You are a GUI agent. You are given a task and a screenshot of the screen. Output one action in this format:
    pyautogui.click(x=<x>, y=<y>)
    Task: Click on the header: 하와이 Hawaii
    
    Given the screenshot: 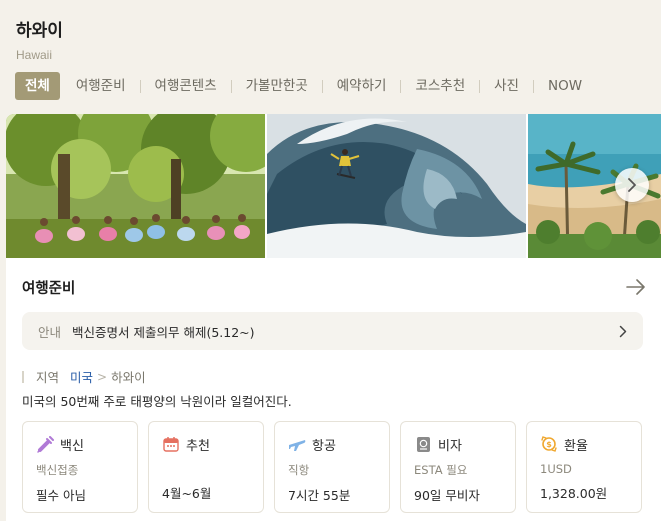 What is the action you would take?
    pyautogui.click(x=39, y=39)
    